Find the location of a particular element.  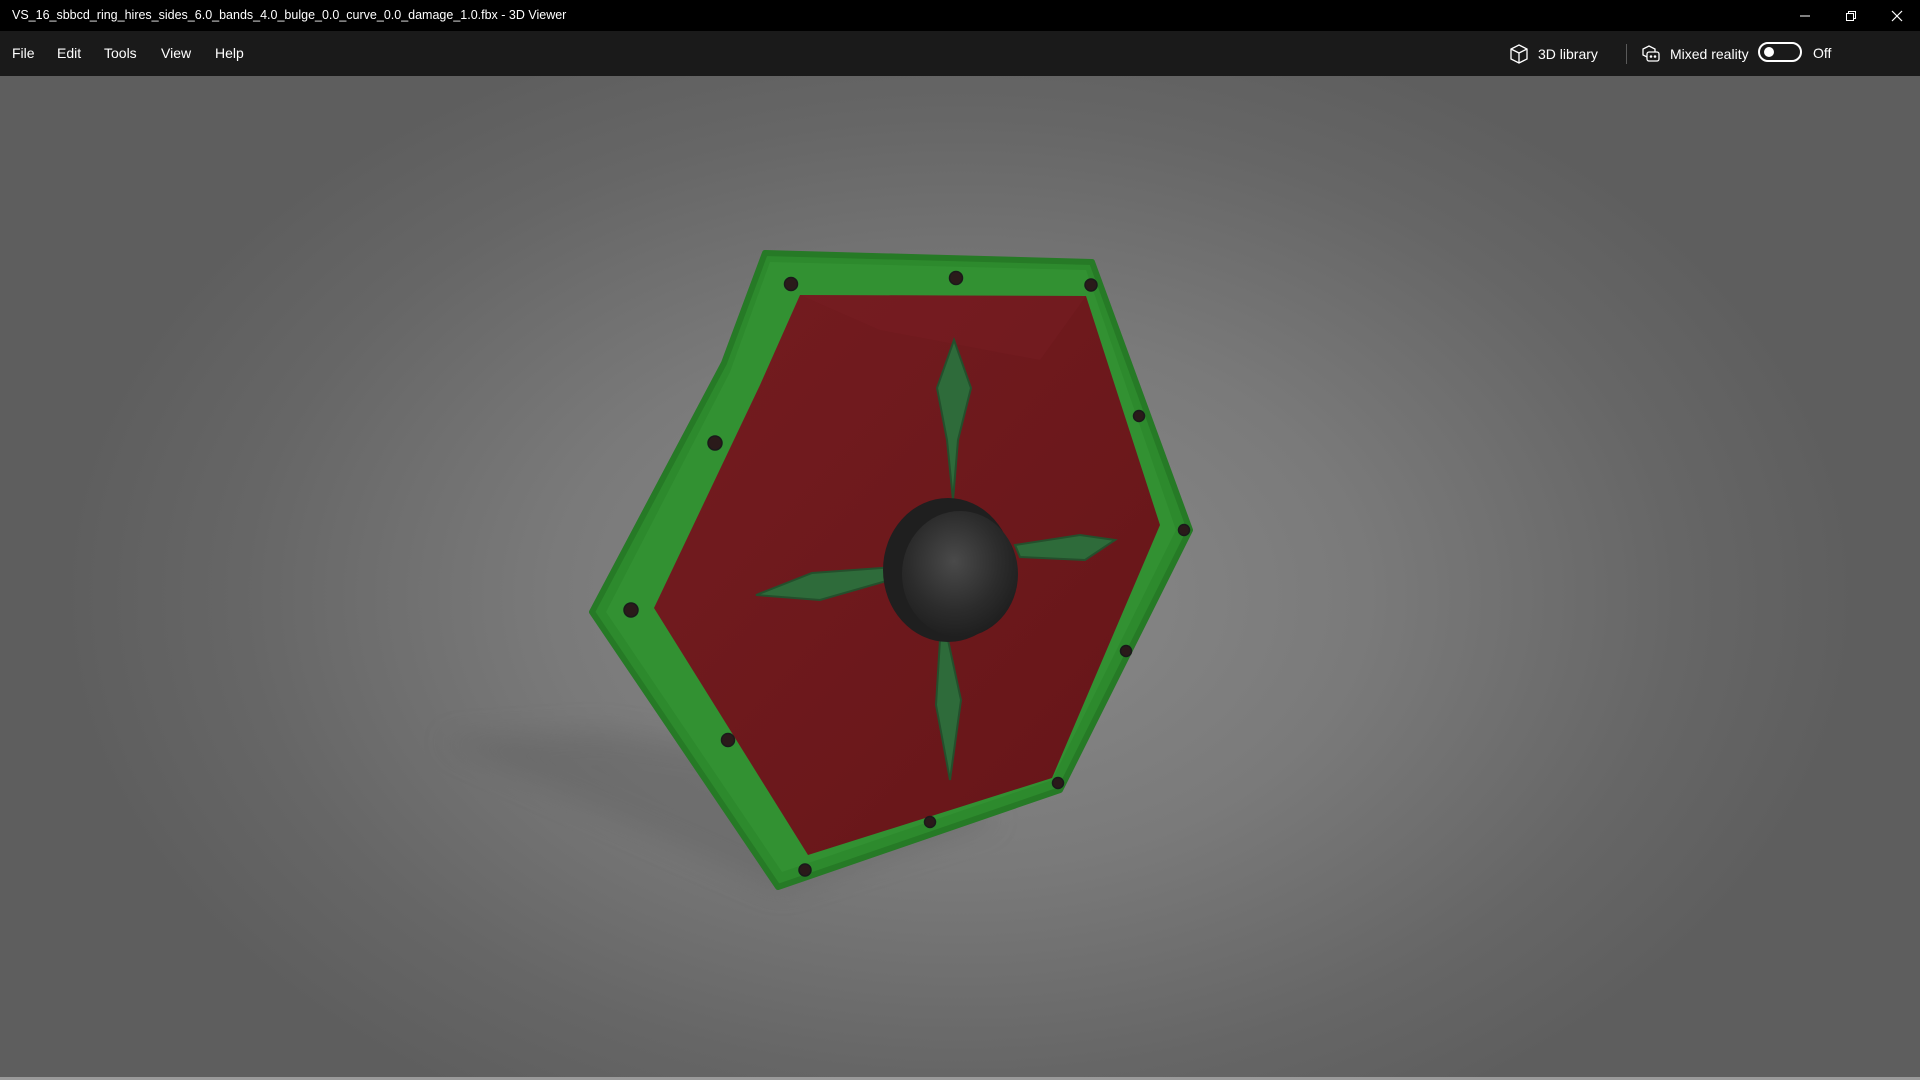

minimize-icon is located at coordinates (1805, 15).